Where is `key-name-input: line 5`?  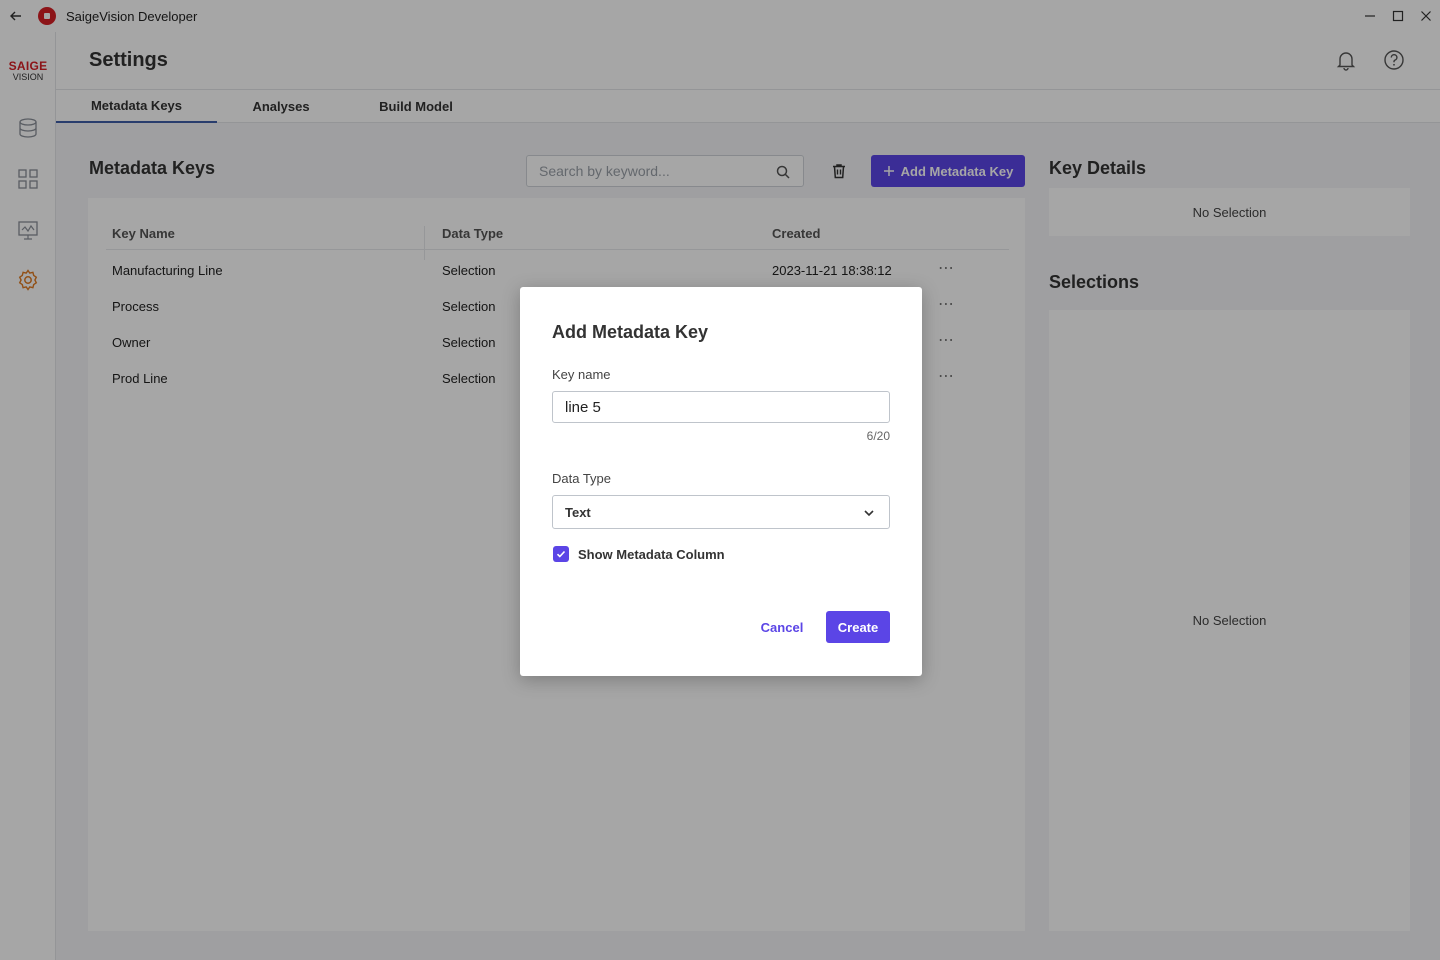
key-name-input: line 5 is located at coordinates (721, 407).